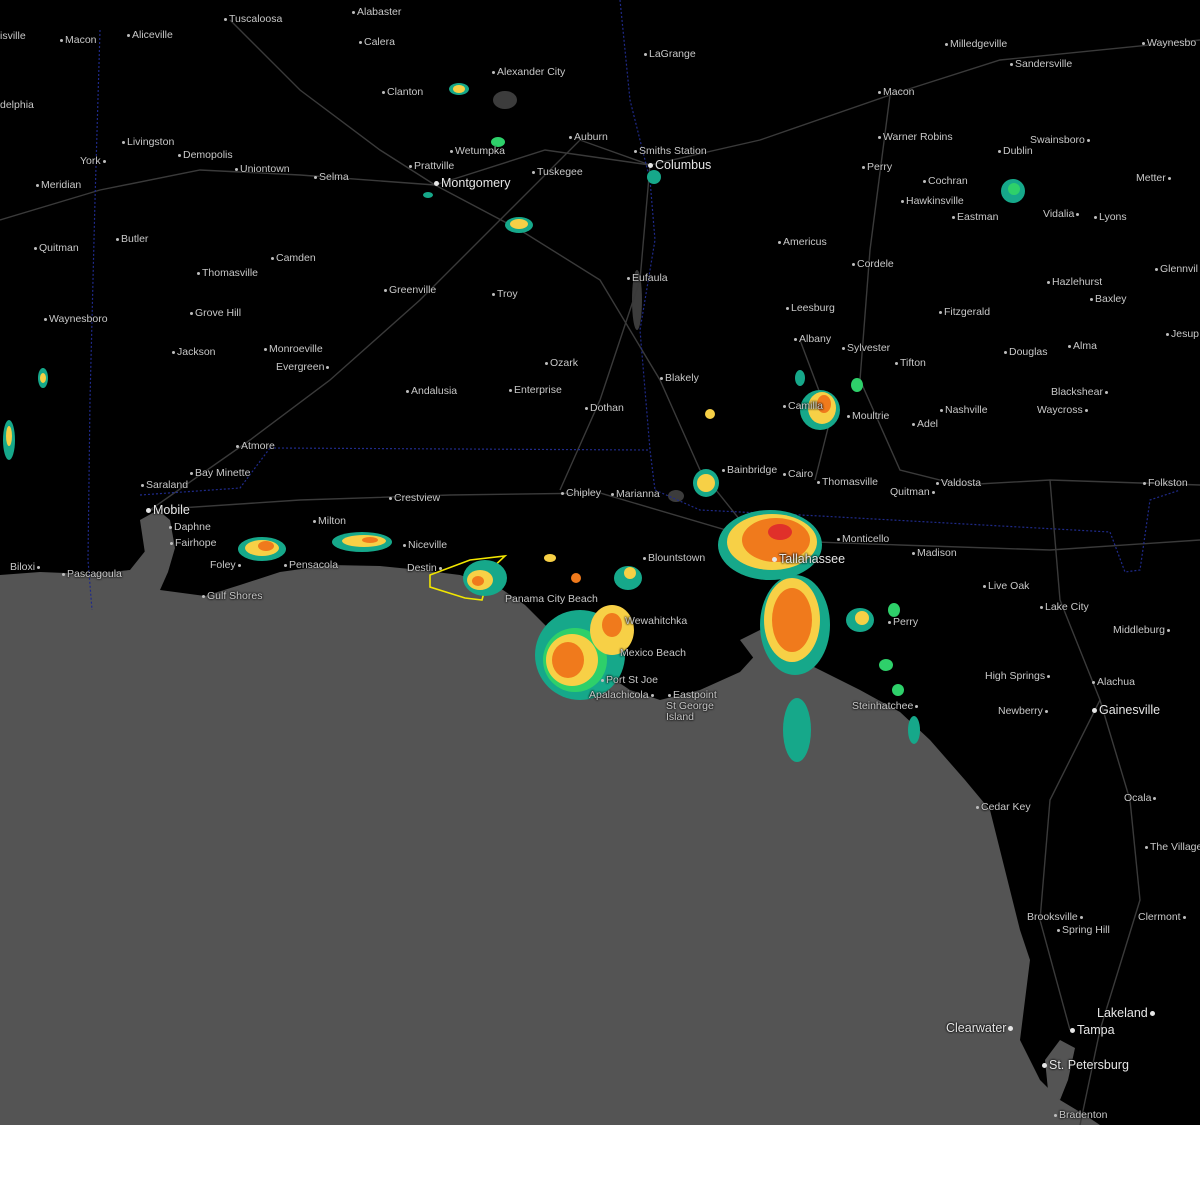 Image resolution: width=1200 pixels, height=1200 pixels. What do you see at coordinates (1127, 1013) in the screenshot?
I see `city-label: Lakeland` at bounding box center [1127, 1013].